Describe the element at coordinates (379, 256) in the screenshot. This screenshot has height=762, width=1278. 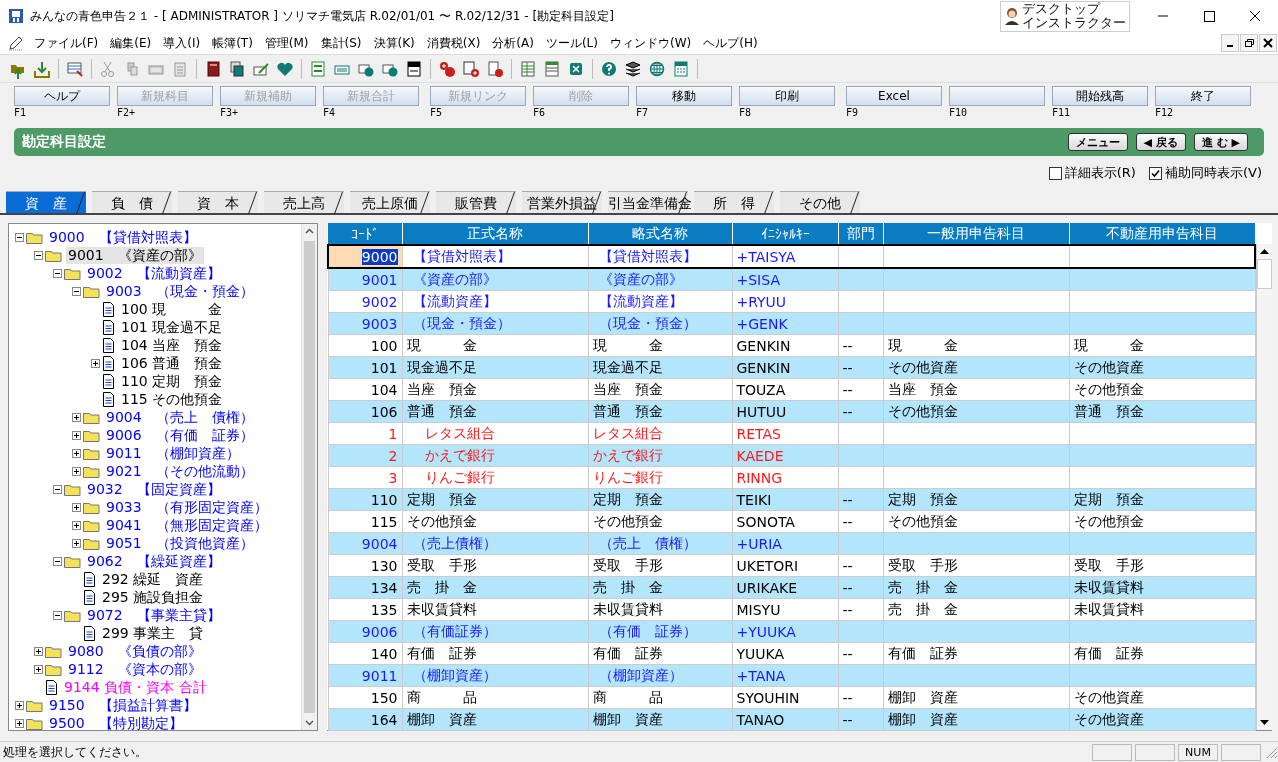
I see `code-cell: 9000` at that location.